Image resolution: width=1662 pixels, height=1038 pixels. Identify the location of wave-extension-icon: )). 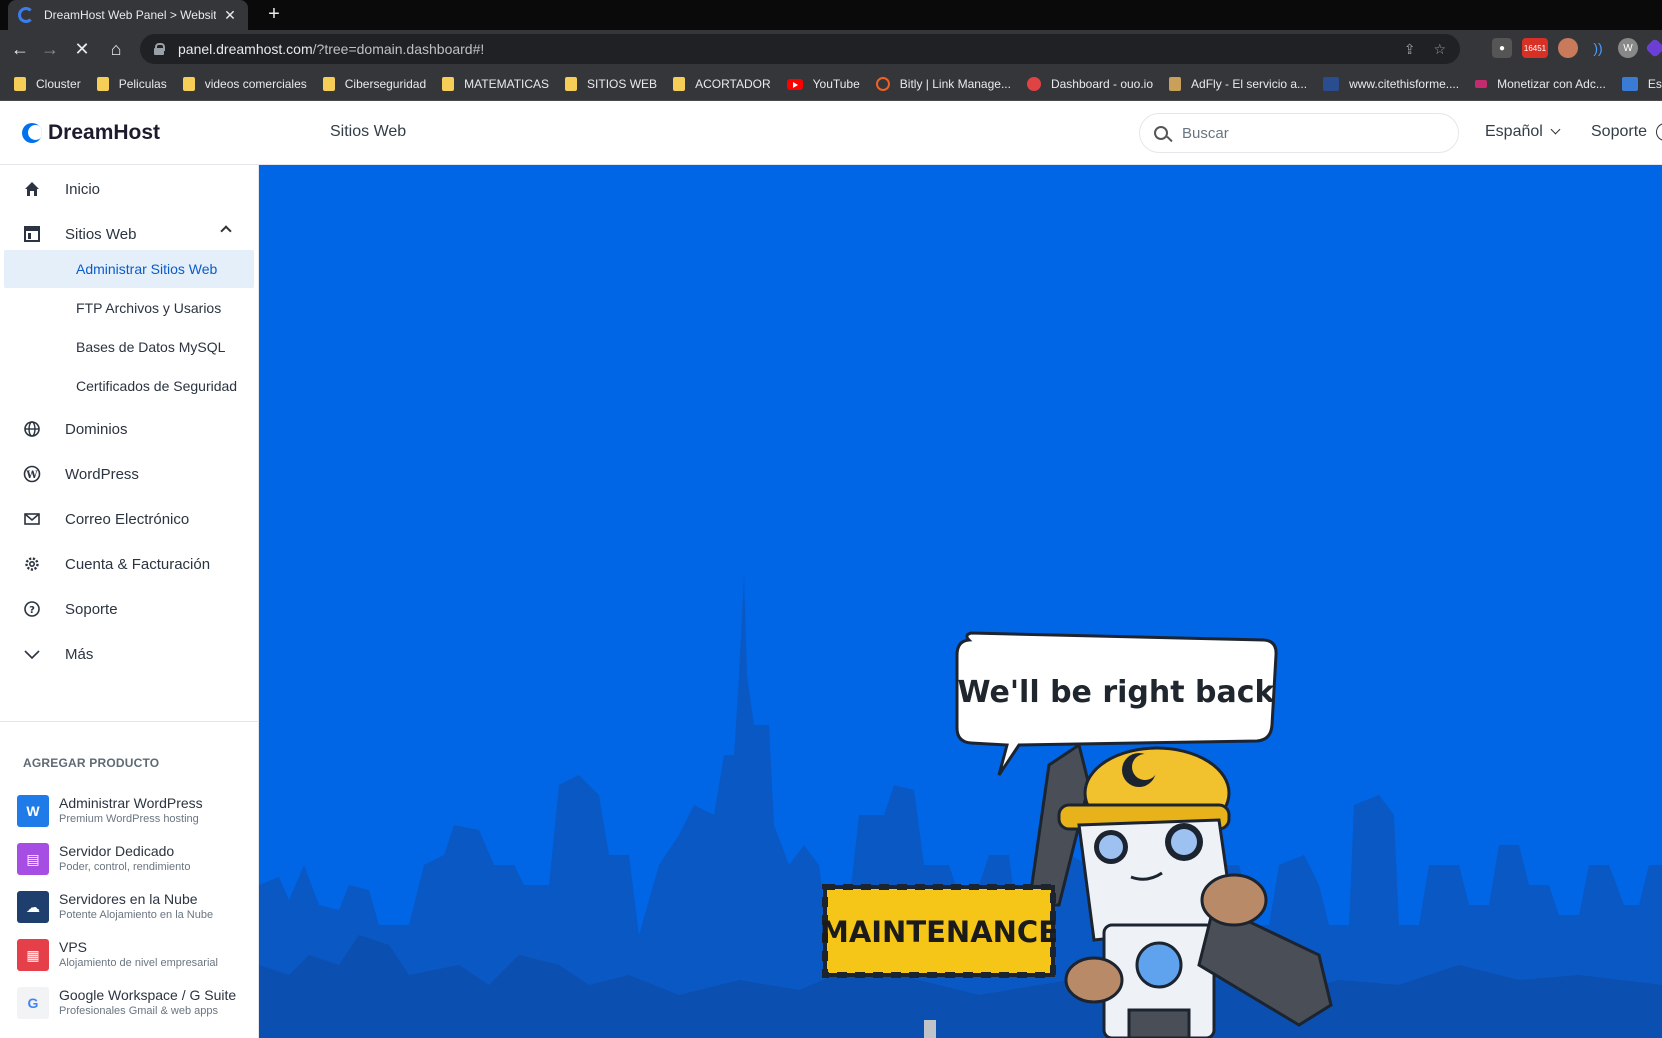
(1598, 48).